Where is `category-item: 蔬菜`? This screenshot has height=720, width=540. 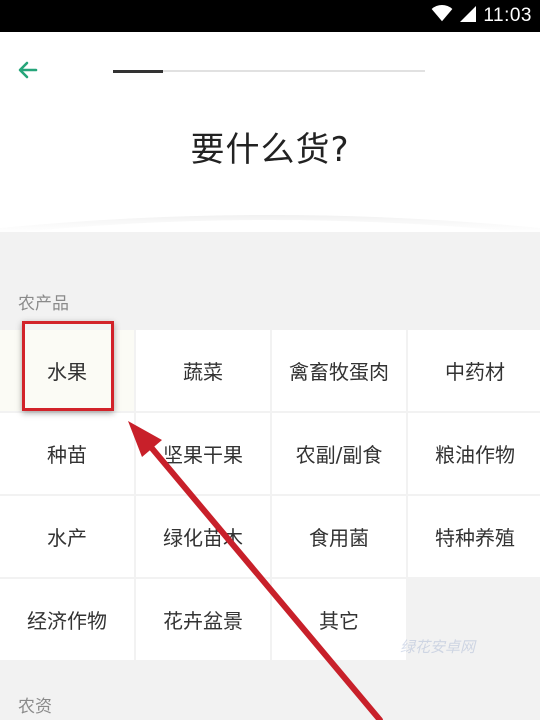 category-item: 蔬菜 is located at coordinates (203, 370).